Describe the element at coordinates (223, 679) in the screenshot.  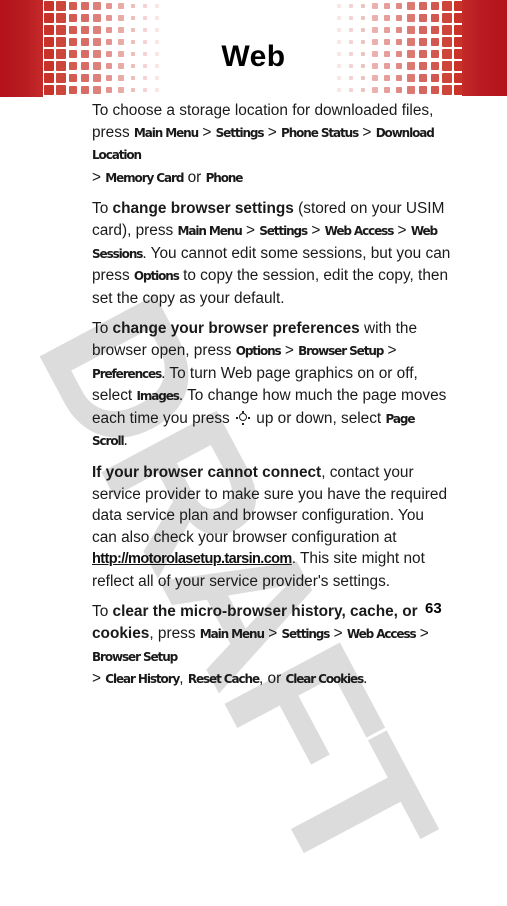
I see `key-reset-cache: Reset Cache` at that location.